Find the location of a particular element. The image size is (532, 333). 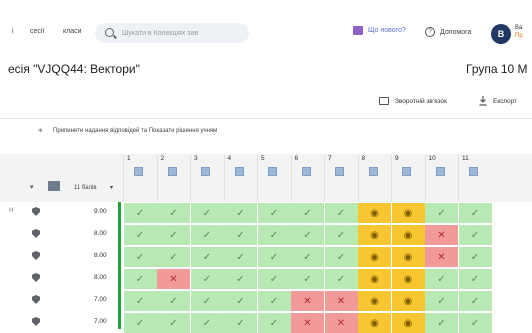

column-header: 5 is located at coordinates (274, 178).